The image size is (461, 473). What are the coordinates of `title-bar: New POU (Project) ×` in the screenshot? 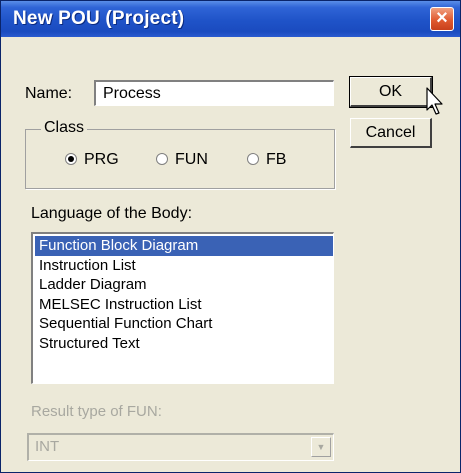 It's located at (230, 19).